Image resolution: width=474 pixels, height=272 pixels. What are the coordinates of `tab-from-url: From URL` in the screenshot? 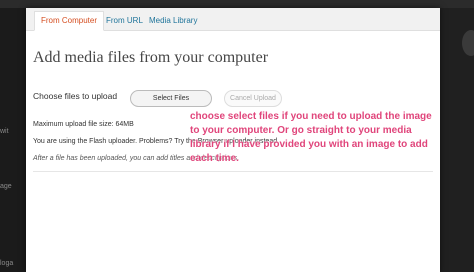 It's located at (124, 21).